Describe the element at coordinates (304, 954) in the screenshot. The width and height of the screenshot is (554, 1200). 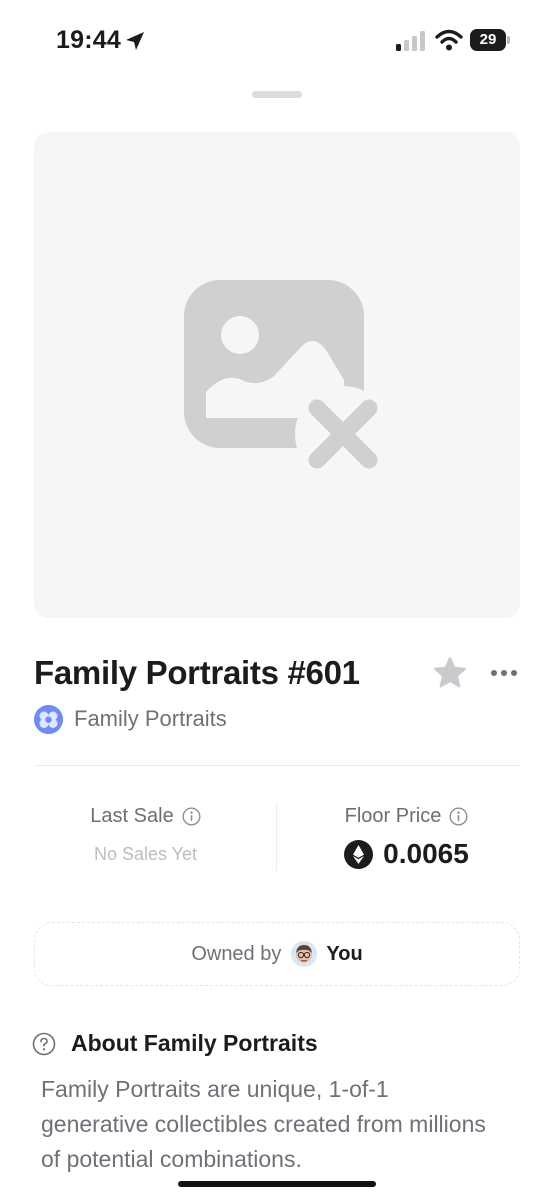
I see `owner-avatar` at that location.